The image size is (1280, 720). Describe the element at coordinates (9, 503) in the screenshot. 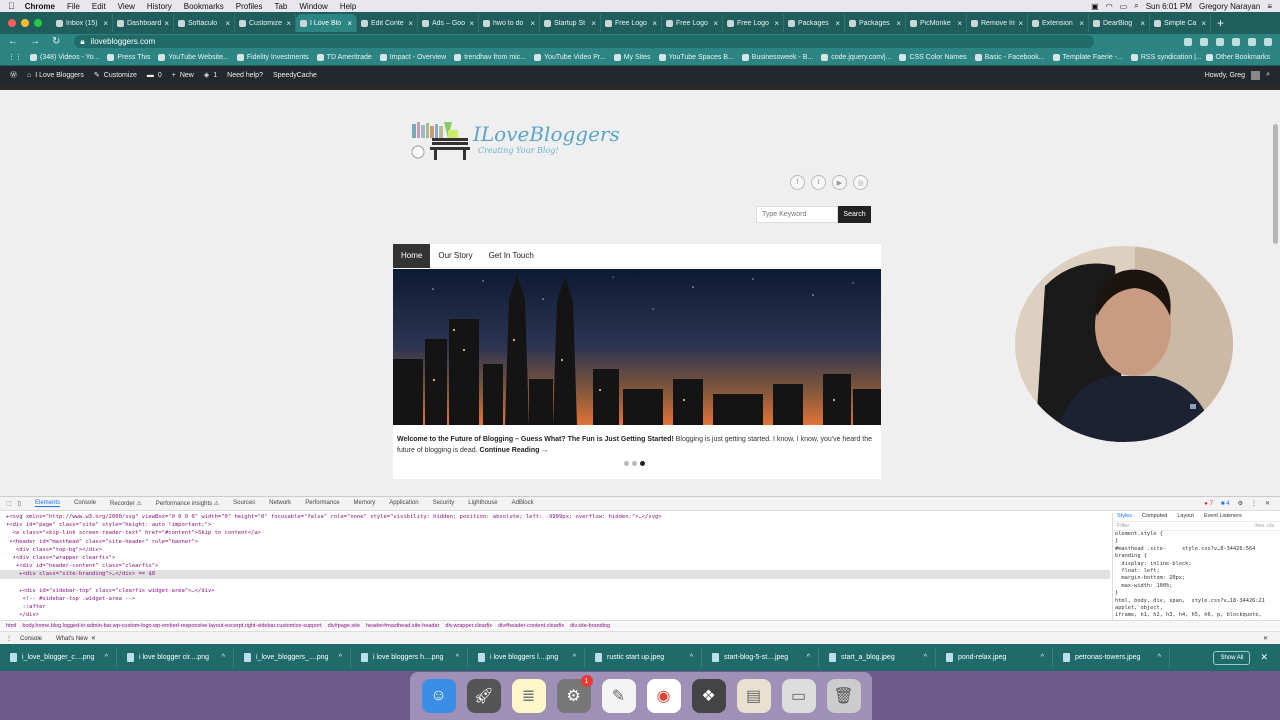

I see `inspect-icon: ⬚` at that location.